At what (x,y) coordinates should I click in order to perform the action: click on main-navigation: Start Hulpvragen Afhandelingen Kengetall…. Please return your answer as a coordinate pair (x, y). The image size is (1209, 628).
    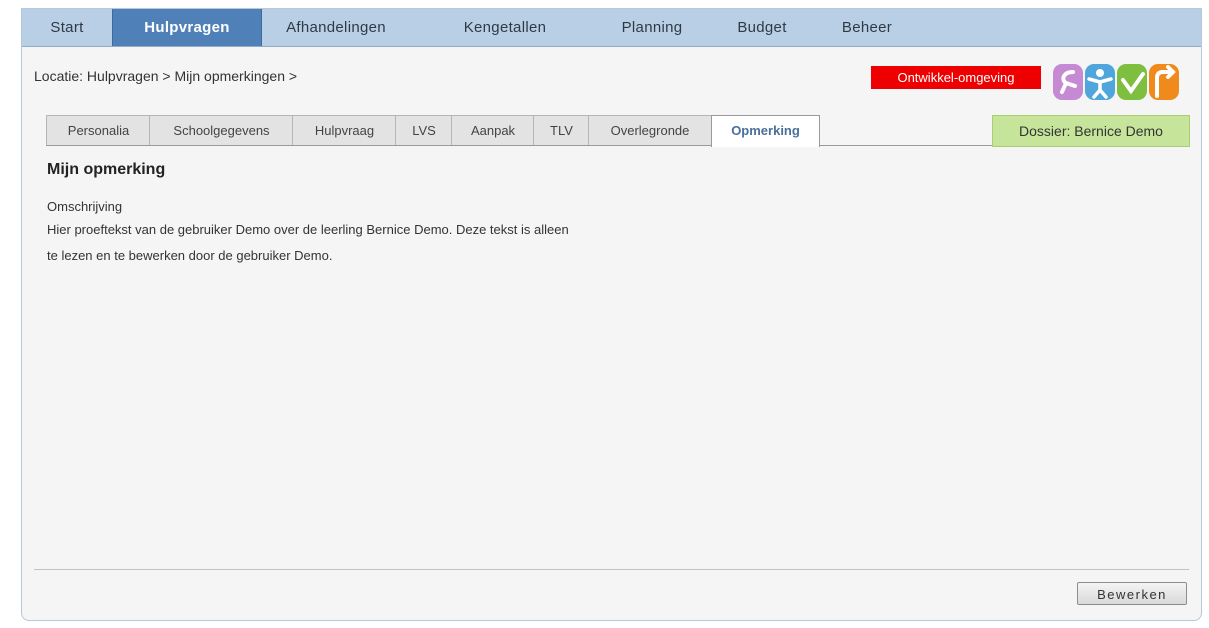
    Looking at the image, I should click on (611, 28).